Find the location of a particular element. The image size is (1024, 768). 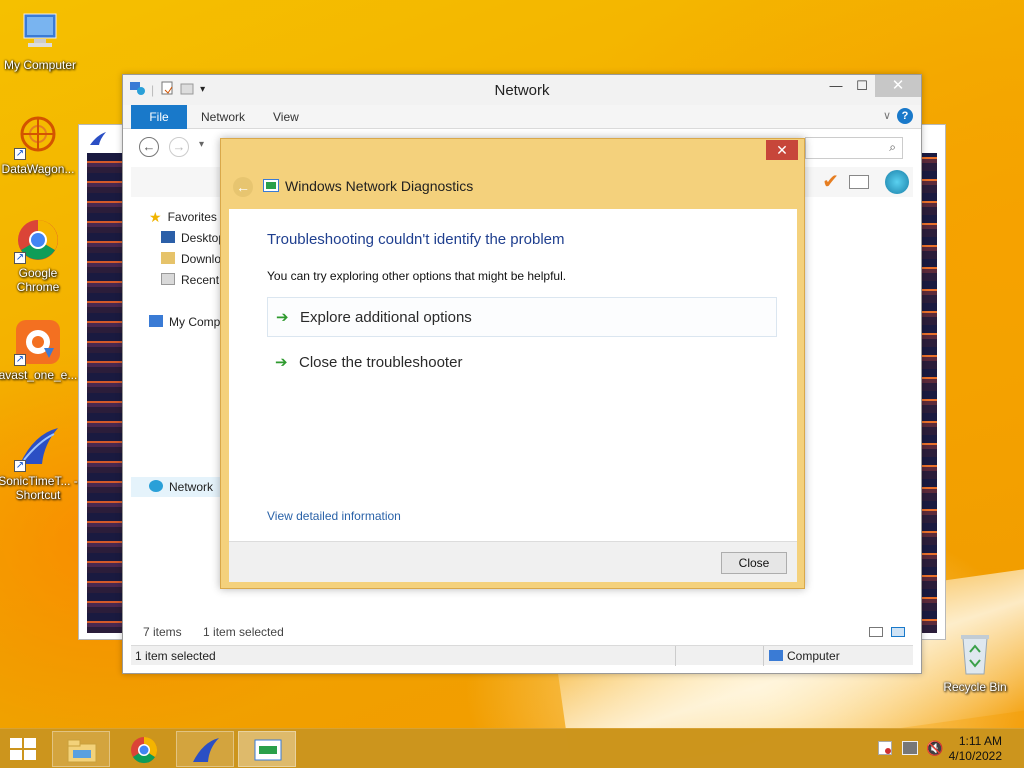

desktop-icon-label: SonicTimeT... - Shortcut is located at coordinates (39, 488).